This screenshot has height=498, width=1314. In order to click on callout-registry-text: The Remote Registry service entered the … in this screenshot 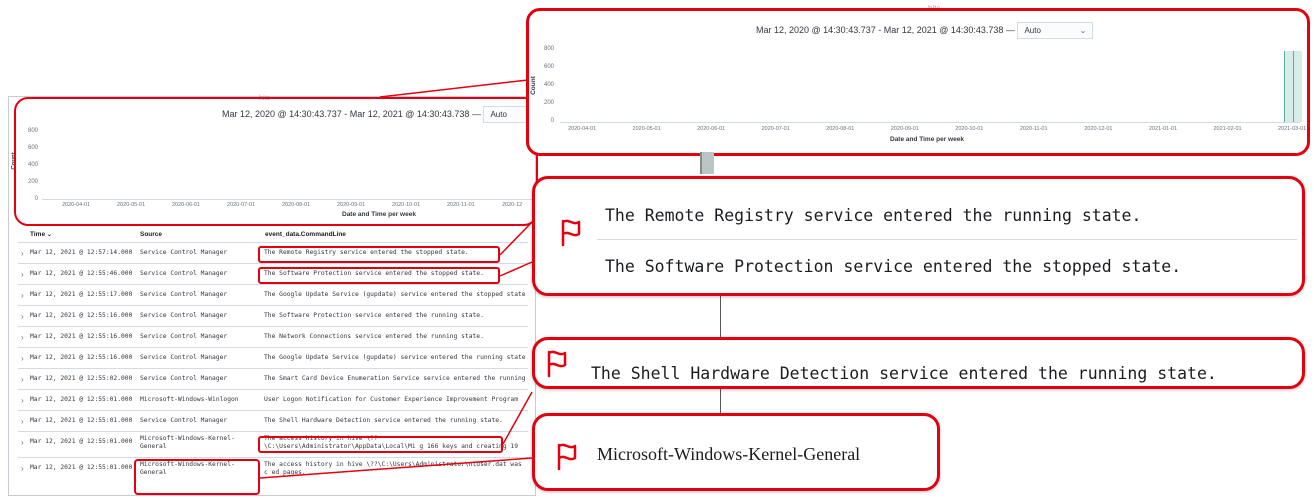, I will do `click(873, 215)`.